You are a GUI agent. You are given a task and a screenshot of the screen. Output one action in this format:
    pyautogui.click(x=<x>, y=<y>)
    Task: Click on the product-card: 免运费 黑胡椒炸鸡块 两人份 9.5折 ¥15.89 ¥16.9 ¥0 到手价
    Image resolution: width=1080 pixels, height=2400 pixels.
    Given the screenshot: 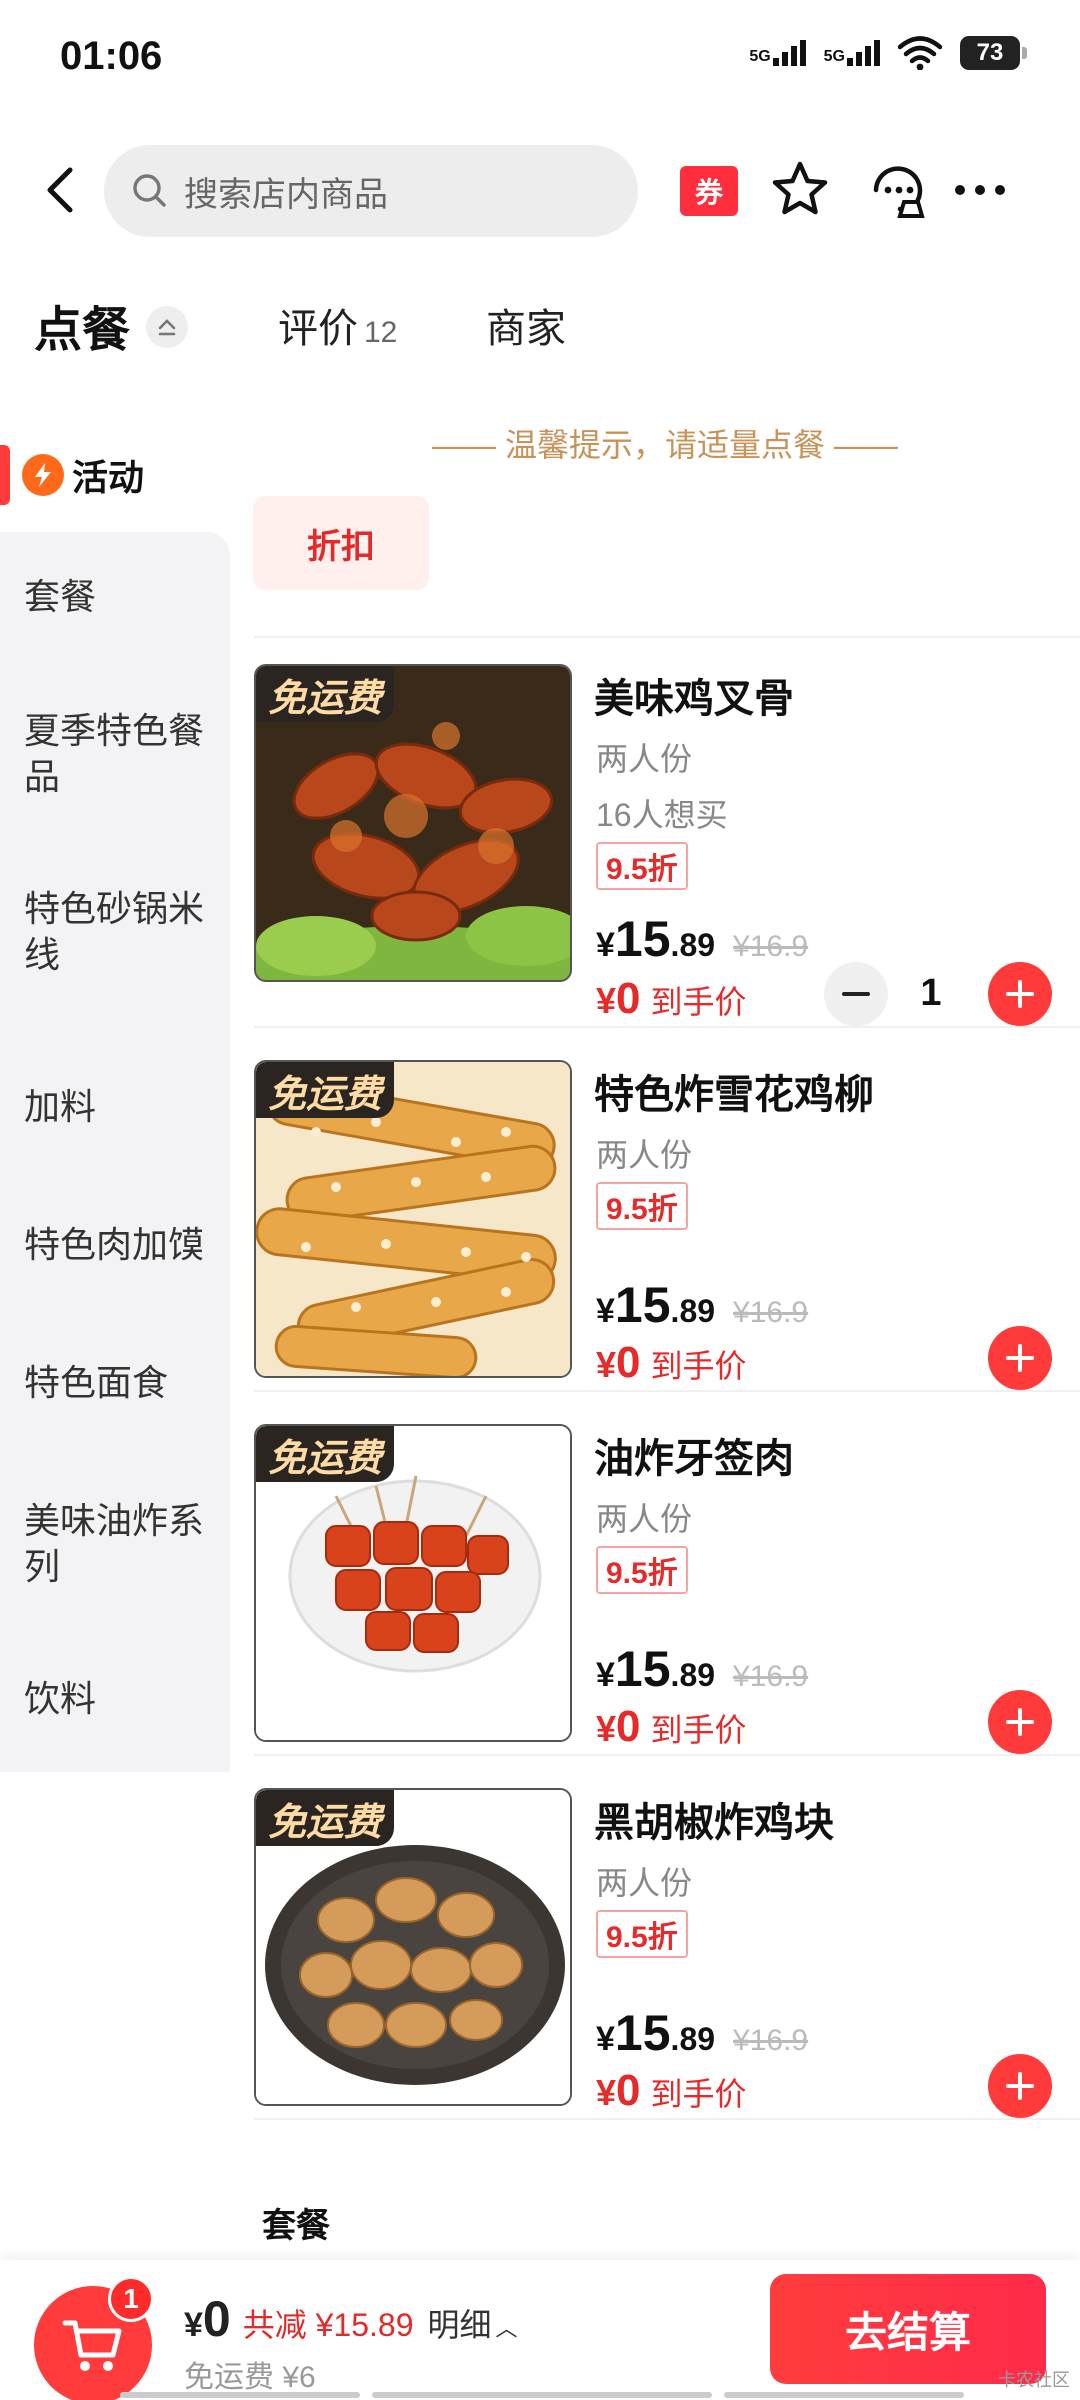 What is the action you would take?
    pyautogui.click(x=667, y=1953)
    